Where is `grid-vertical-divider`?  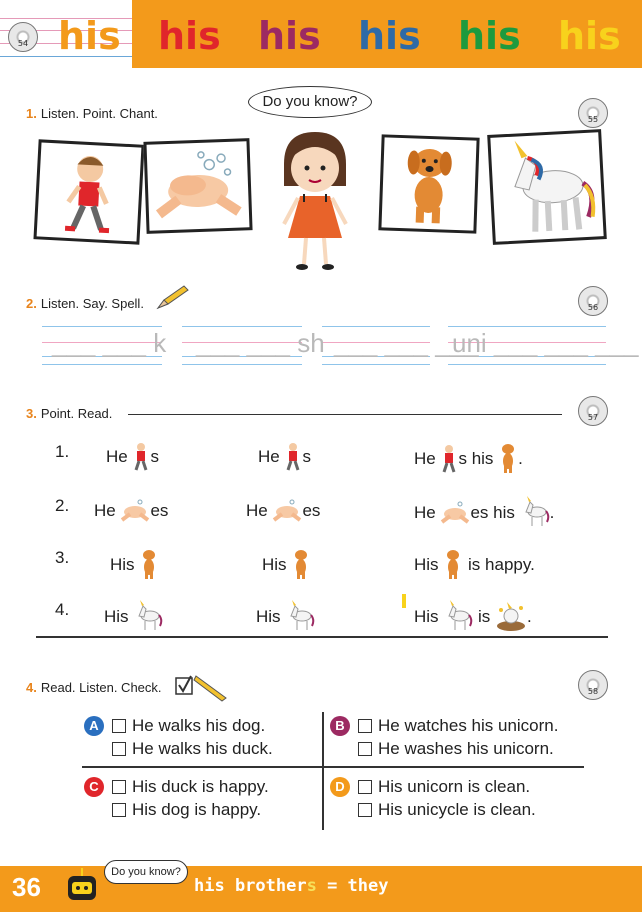
grid-vertical-divider is located at coordinates (323, 771).